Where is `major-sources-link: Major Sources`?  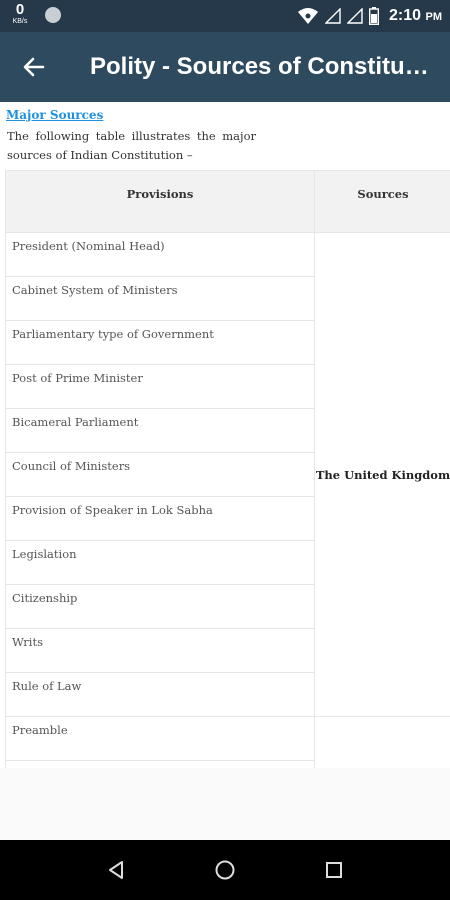 major-sources-link: Major Sources is located at coordinates (54, 115).